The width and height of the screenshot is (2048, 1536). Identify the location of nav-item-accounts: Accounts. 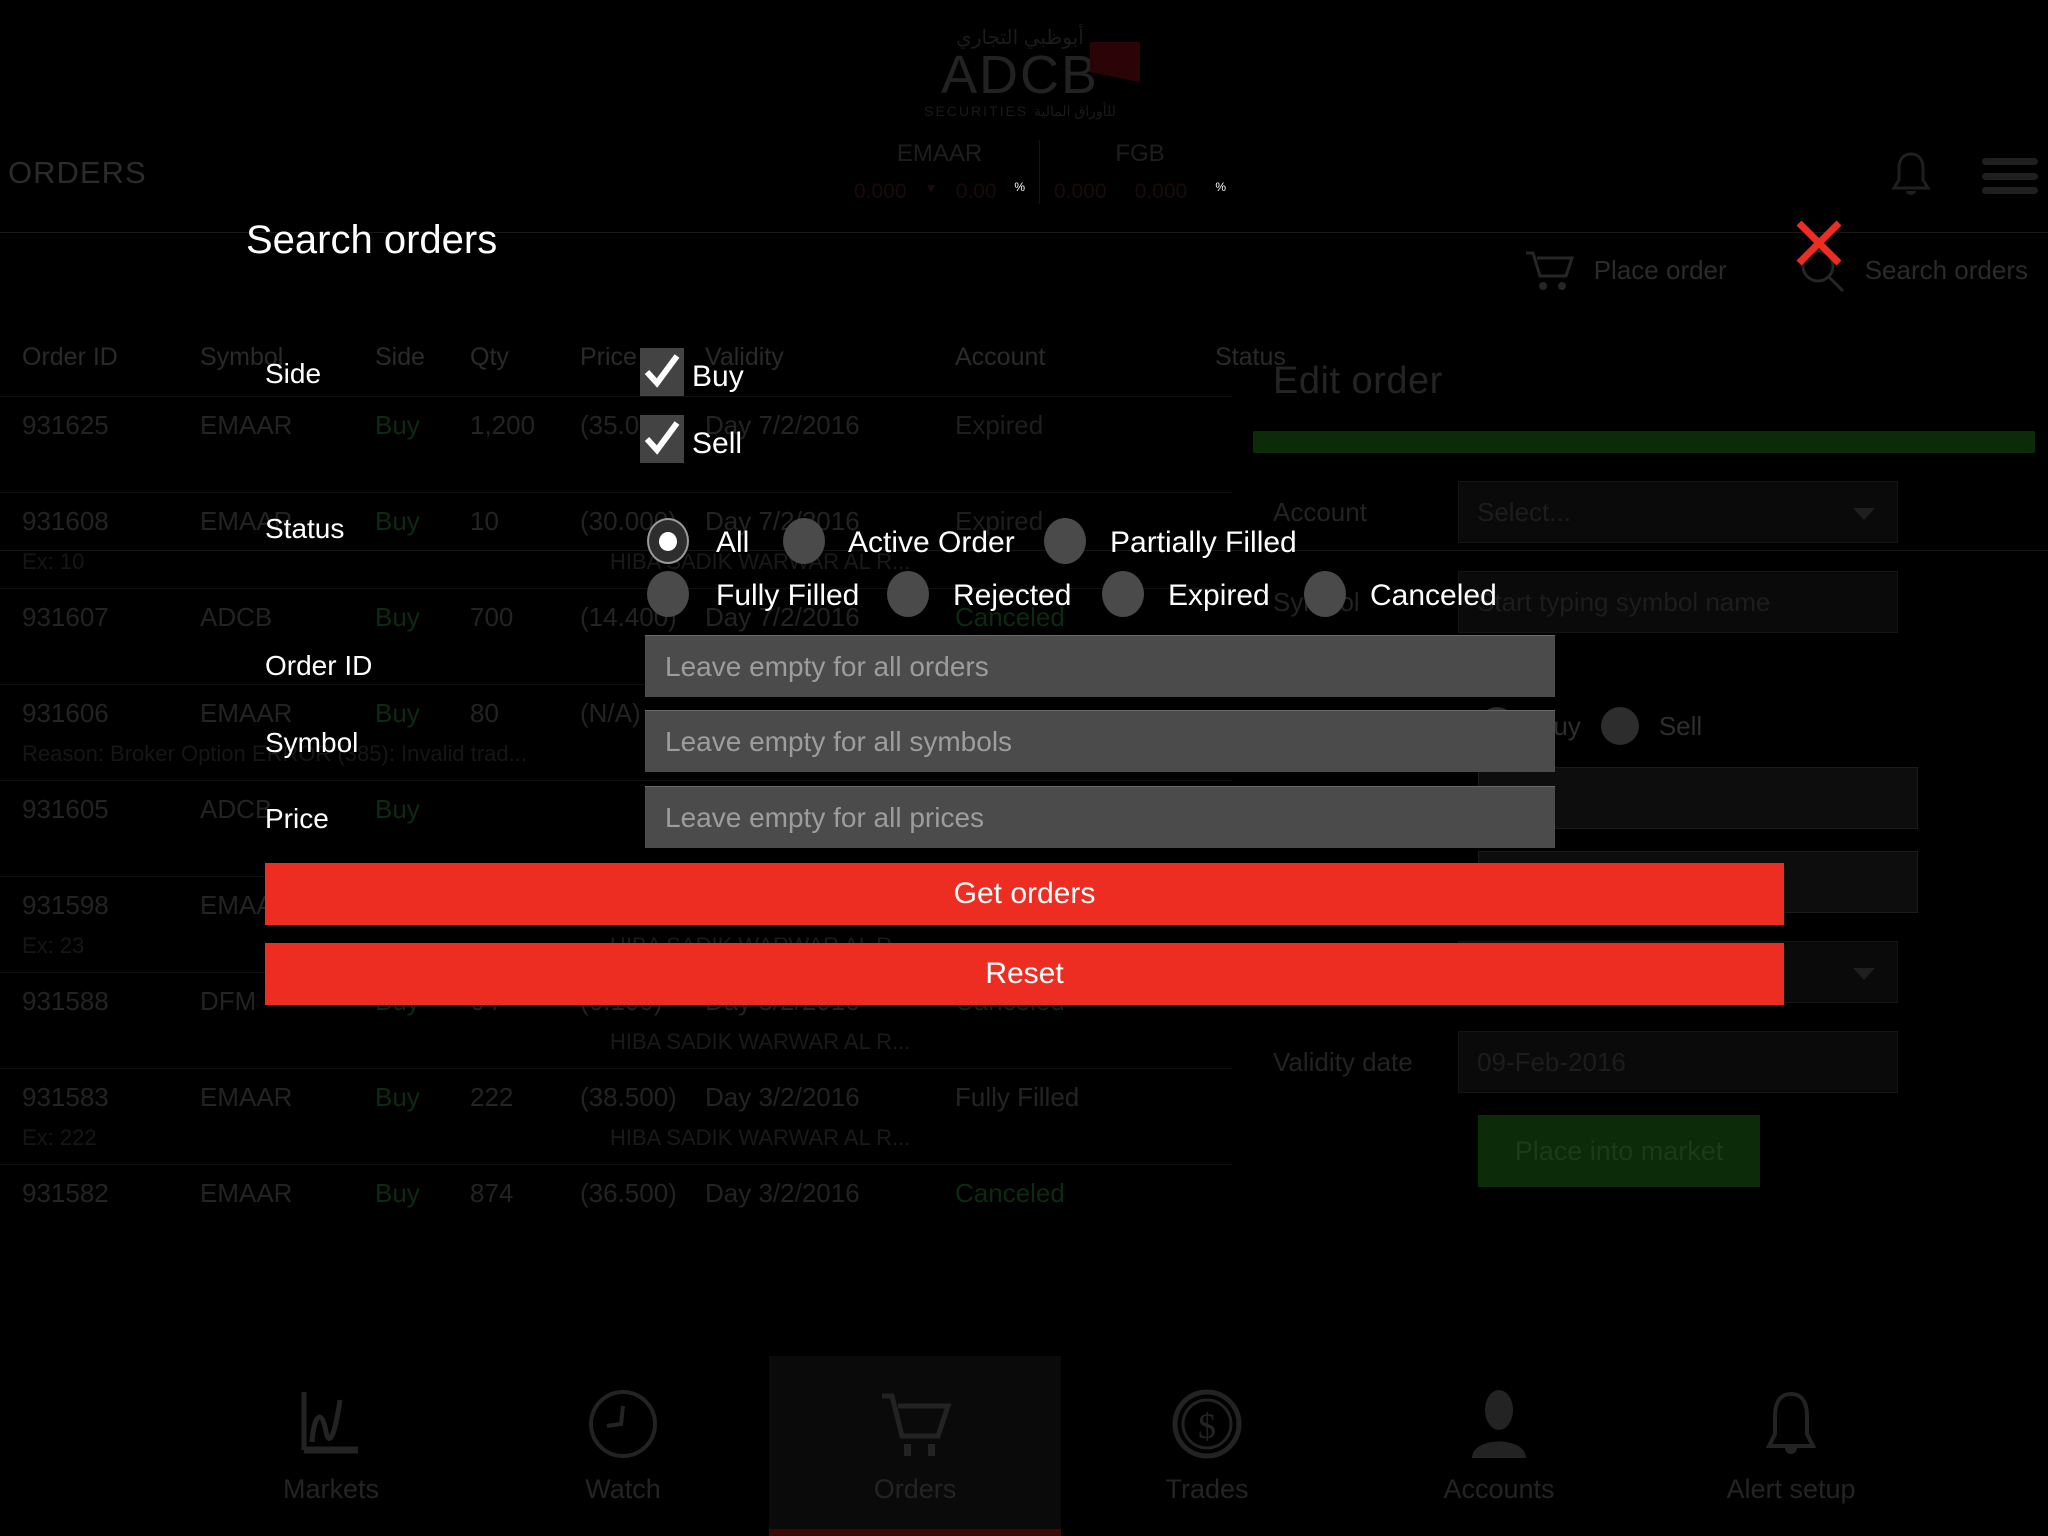
(1499, 1446).